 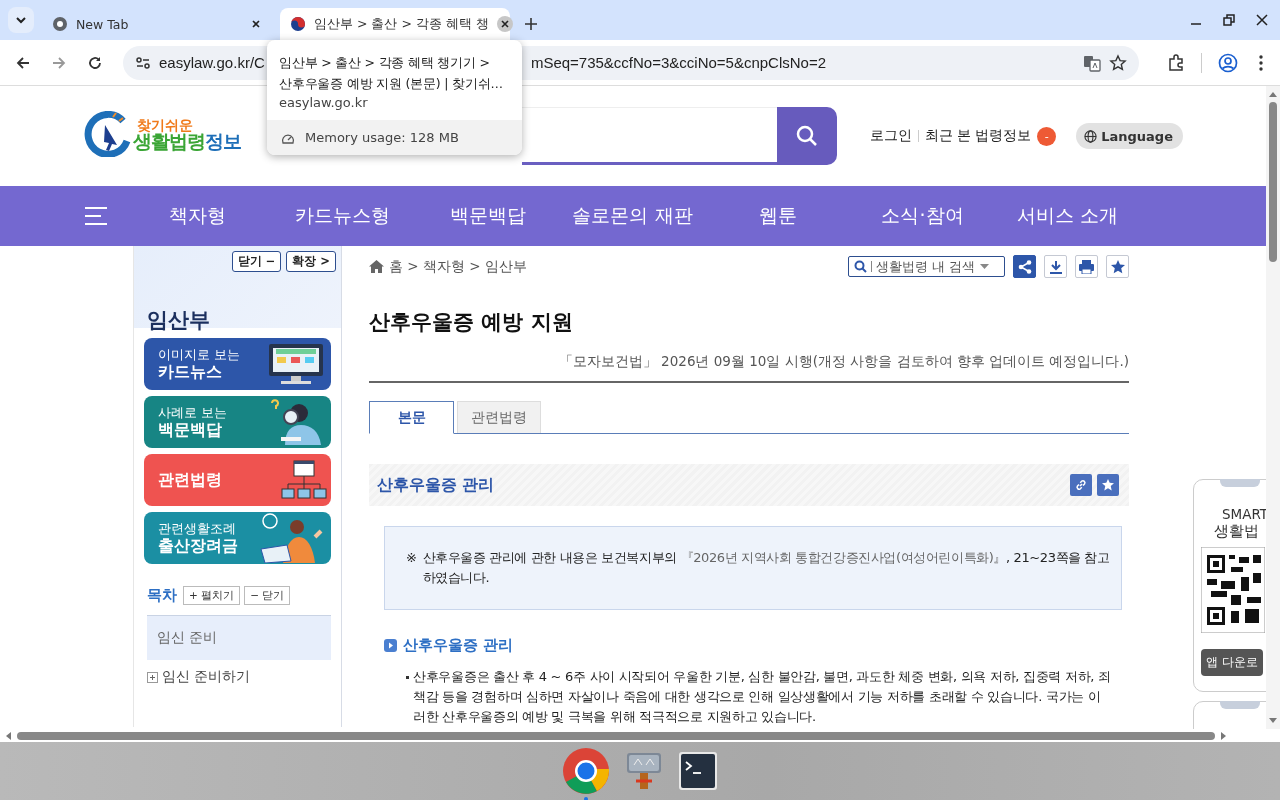 What do you see at coordinates (1246, 514) in the screenshot?
I see `widget-title: SMART` at bounding box center [1246, 514].